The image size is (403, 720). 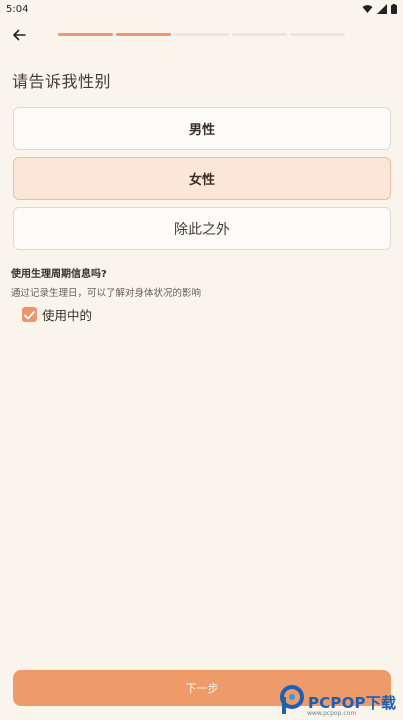 I want to click on cycle-question: 使用生理周期信息吗?, so click(x=59, y=274).